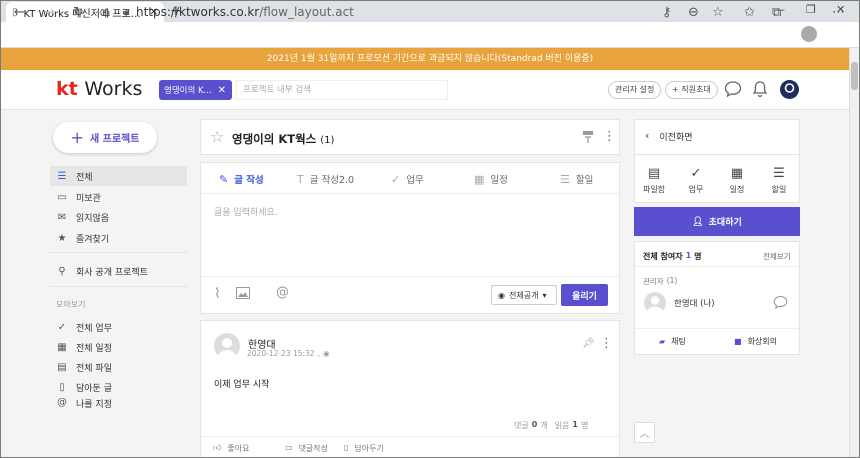 This screenshot has width=860, height=458. I want to click on at-icon: @, so click(62, 402).